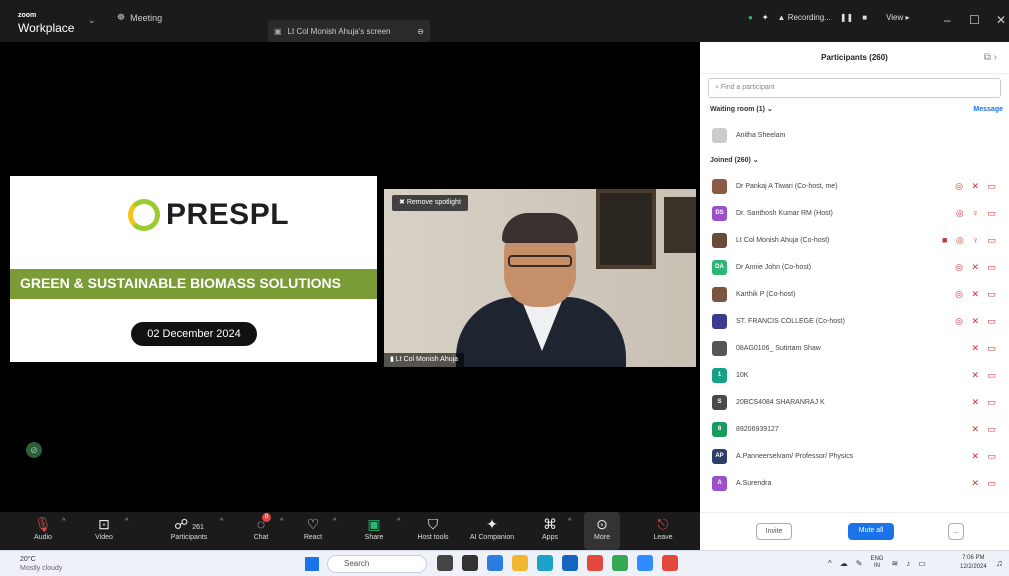 Image resolution: width=1009 pixels, height=576 pixels. Describe the element at coordinates (947, 20) in the screenshot. I see `minimize-icon: –` at that location.